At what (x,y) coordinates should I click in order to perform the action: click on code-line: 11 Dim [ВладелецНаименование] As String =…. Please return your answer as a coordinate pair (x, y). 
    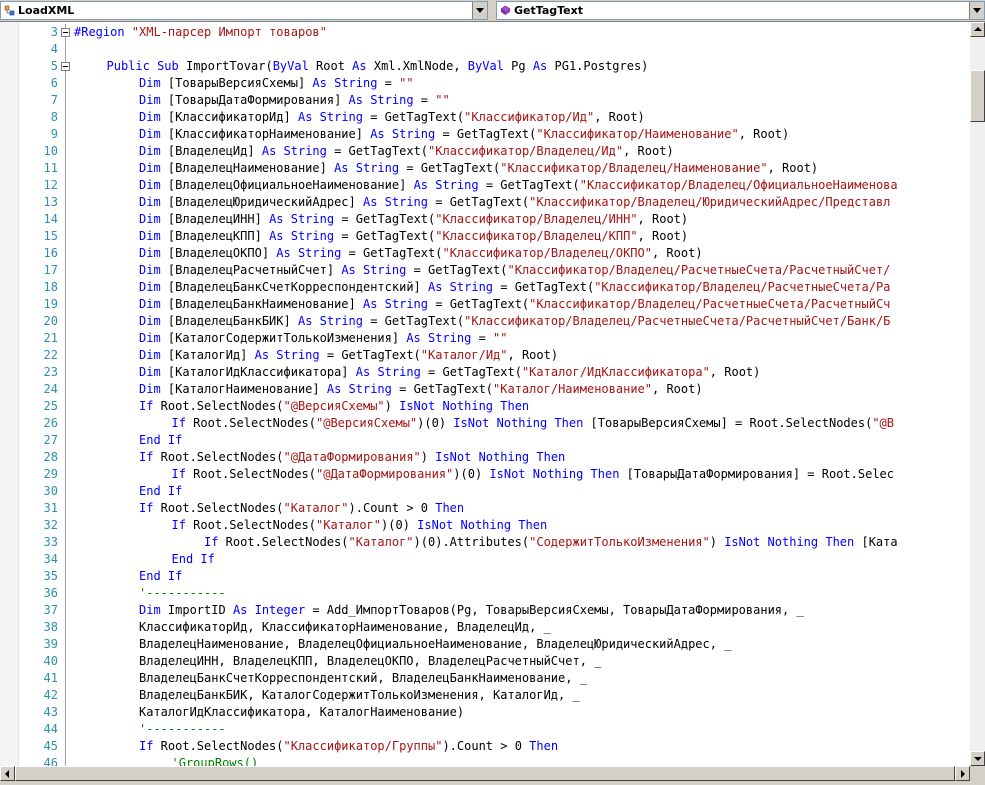
    Looking at the image, I should click on (485, 168).